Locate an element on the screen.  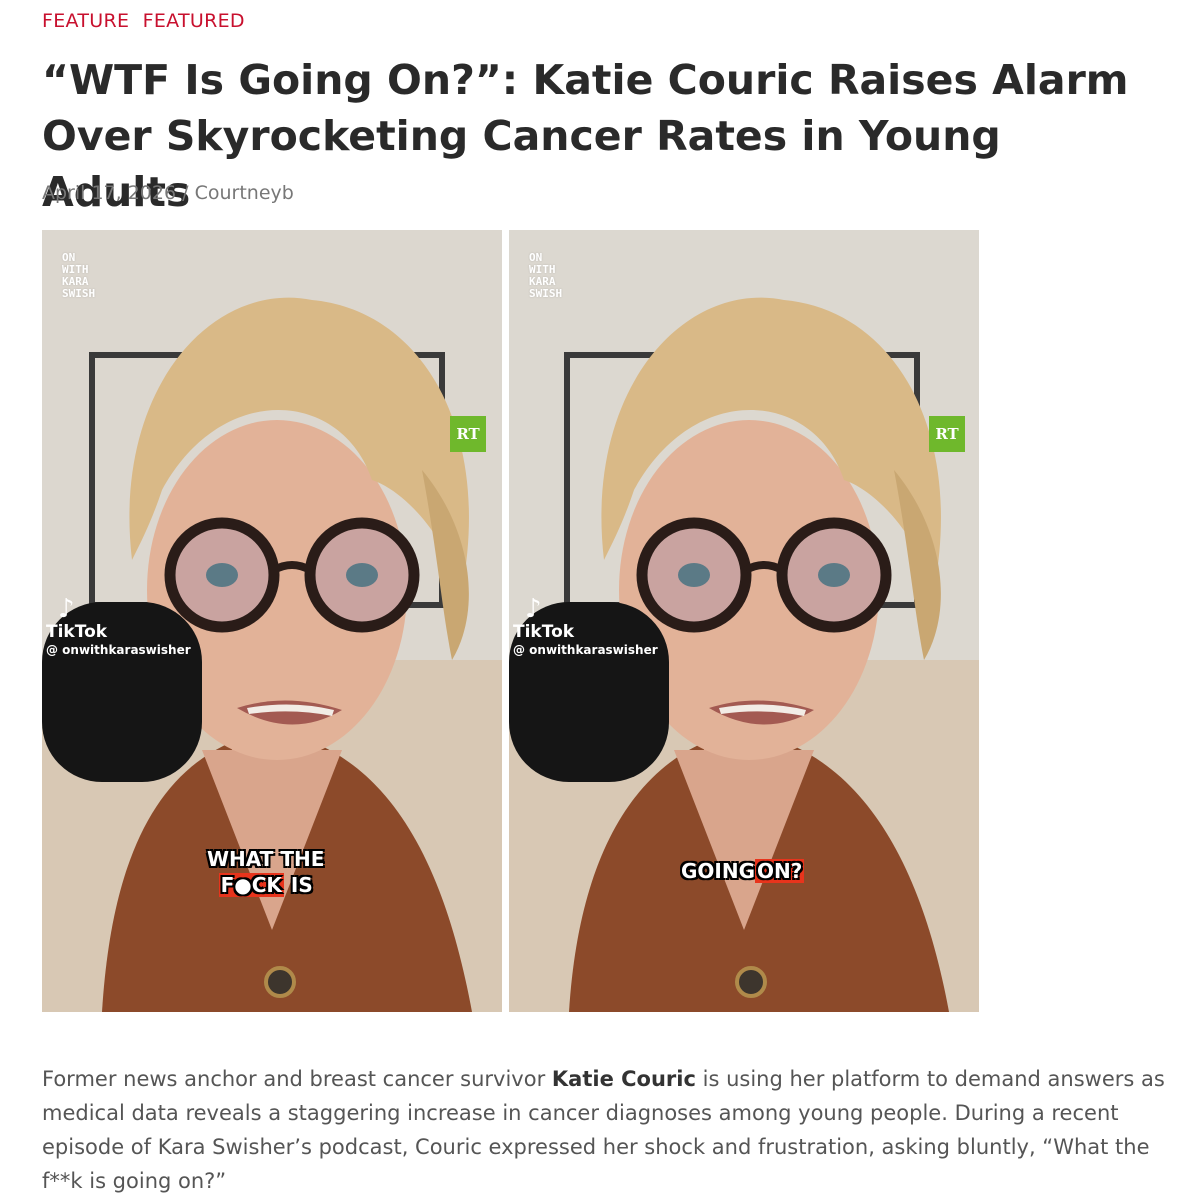
author-link: Courtneyb is located at coordinates (244, 193).